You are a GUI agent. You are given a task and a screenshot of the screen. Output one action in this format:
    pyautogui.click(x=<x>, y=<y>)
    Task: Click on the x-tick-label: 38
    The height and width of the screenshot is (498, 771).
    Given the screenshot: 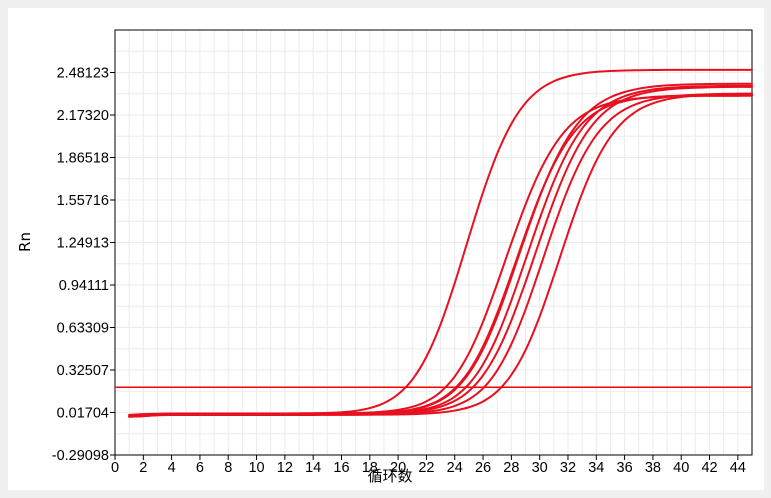 What is the action you would take?
    pyautogui.click(x=653, y=468)
    